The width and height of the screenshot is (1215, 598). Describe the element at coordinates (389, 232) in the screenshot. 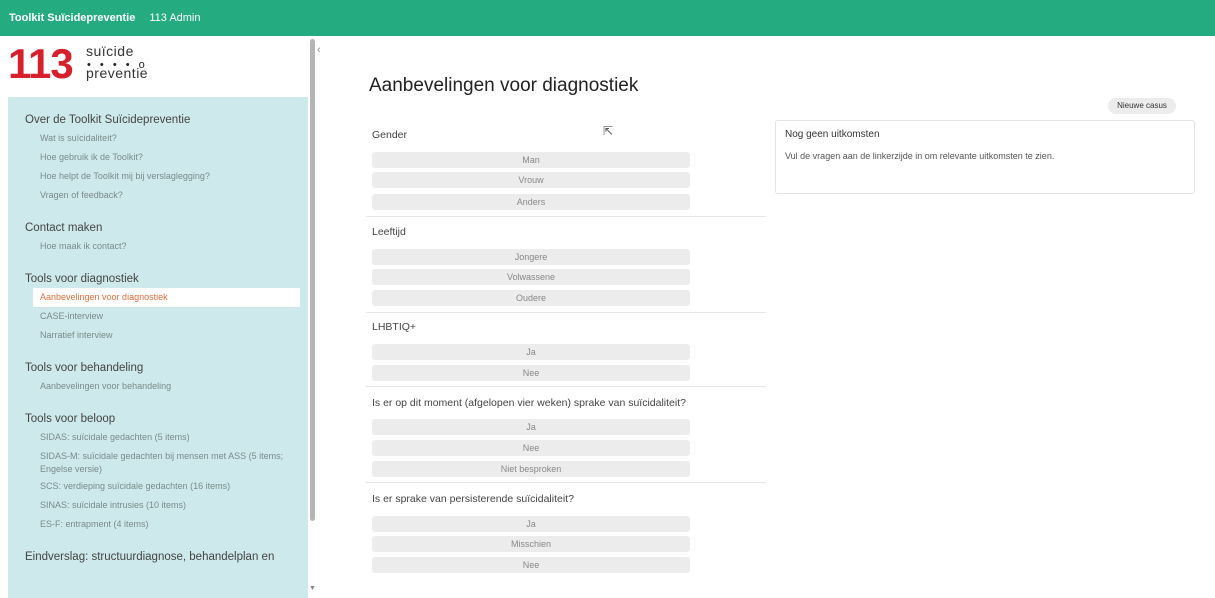

I see `question-leeftijd: Leeftijd` at that location.